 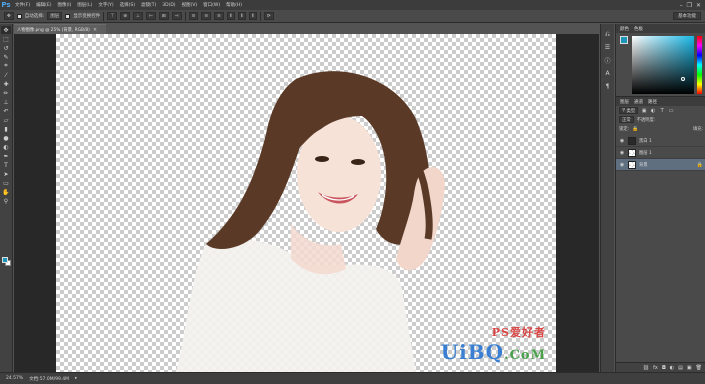 I want to click on healing-tool: ✚, so click(x=6, y=84).